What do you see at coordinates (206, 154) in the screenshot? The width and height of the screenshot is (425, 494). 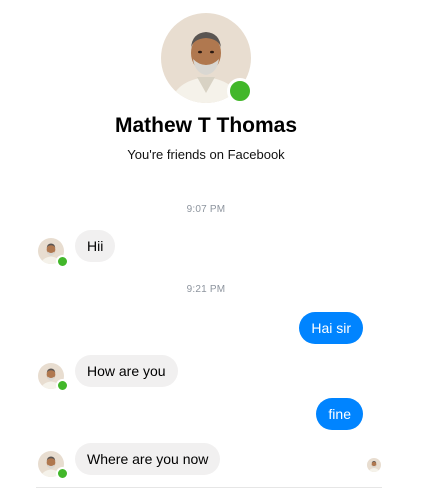 I see `friendship-status: You're friends on Facebook` at bounding box center [206, 154].